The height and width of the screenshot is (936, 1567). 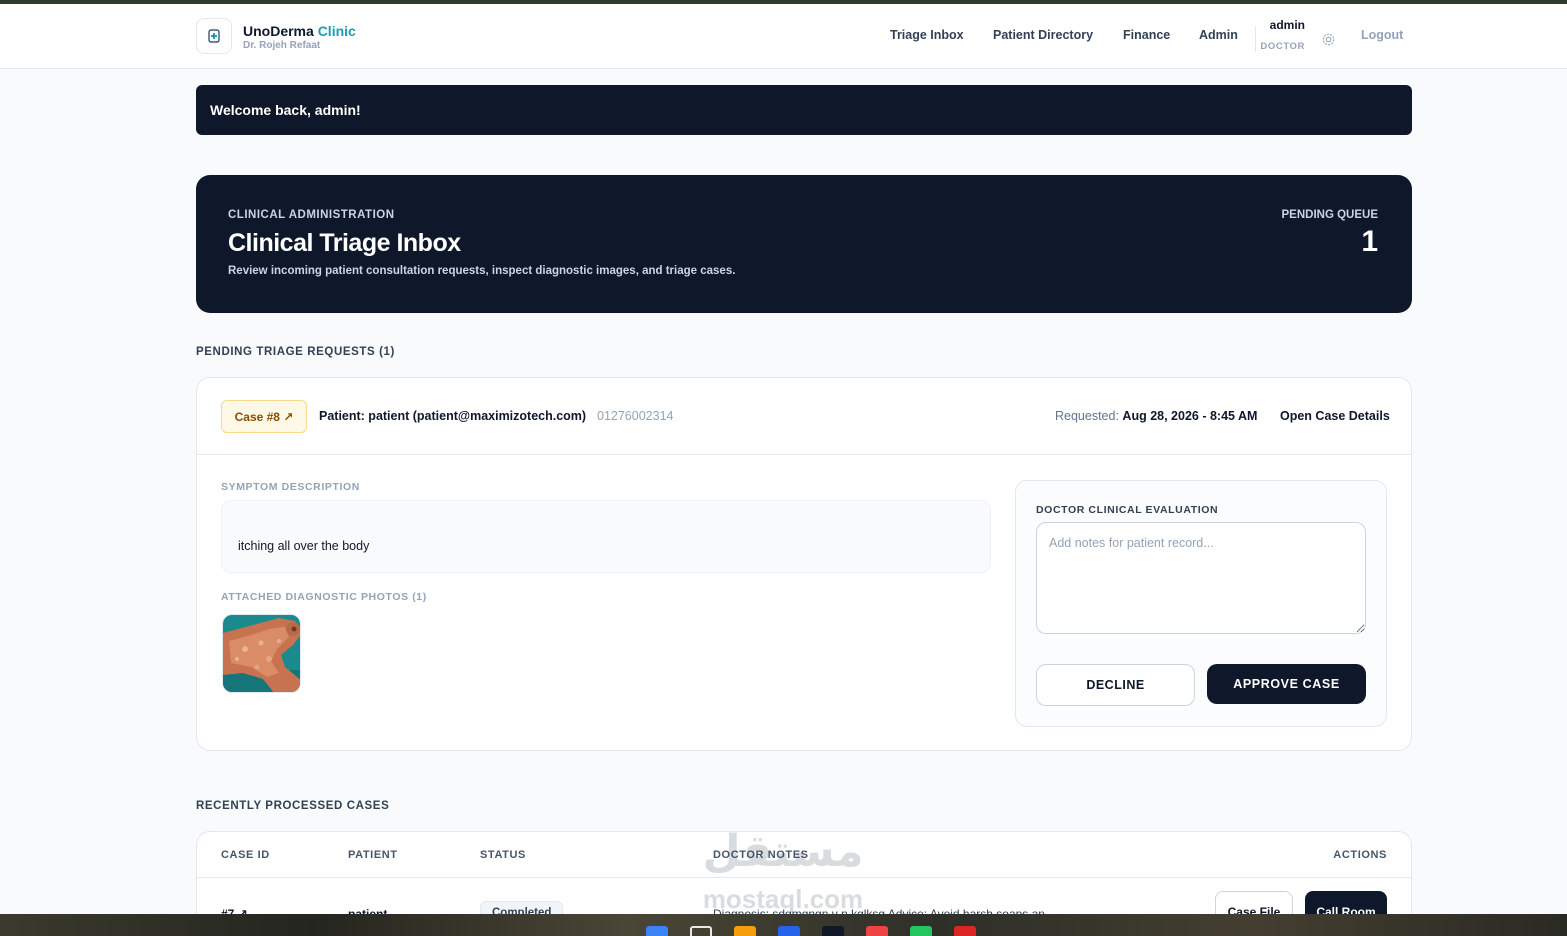 I want to click on requested-value: Aug 28, 2026 - 8:45 AM, so click(x=1190, y=416).